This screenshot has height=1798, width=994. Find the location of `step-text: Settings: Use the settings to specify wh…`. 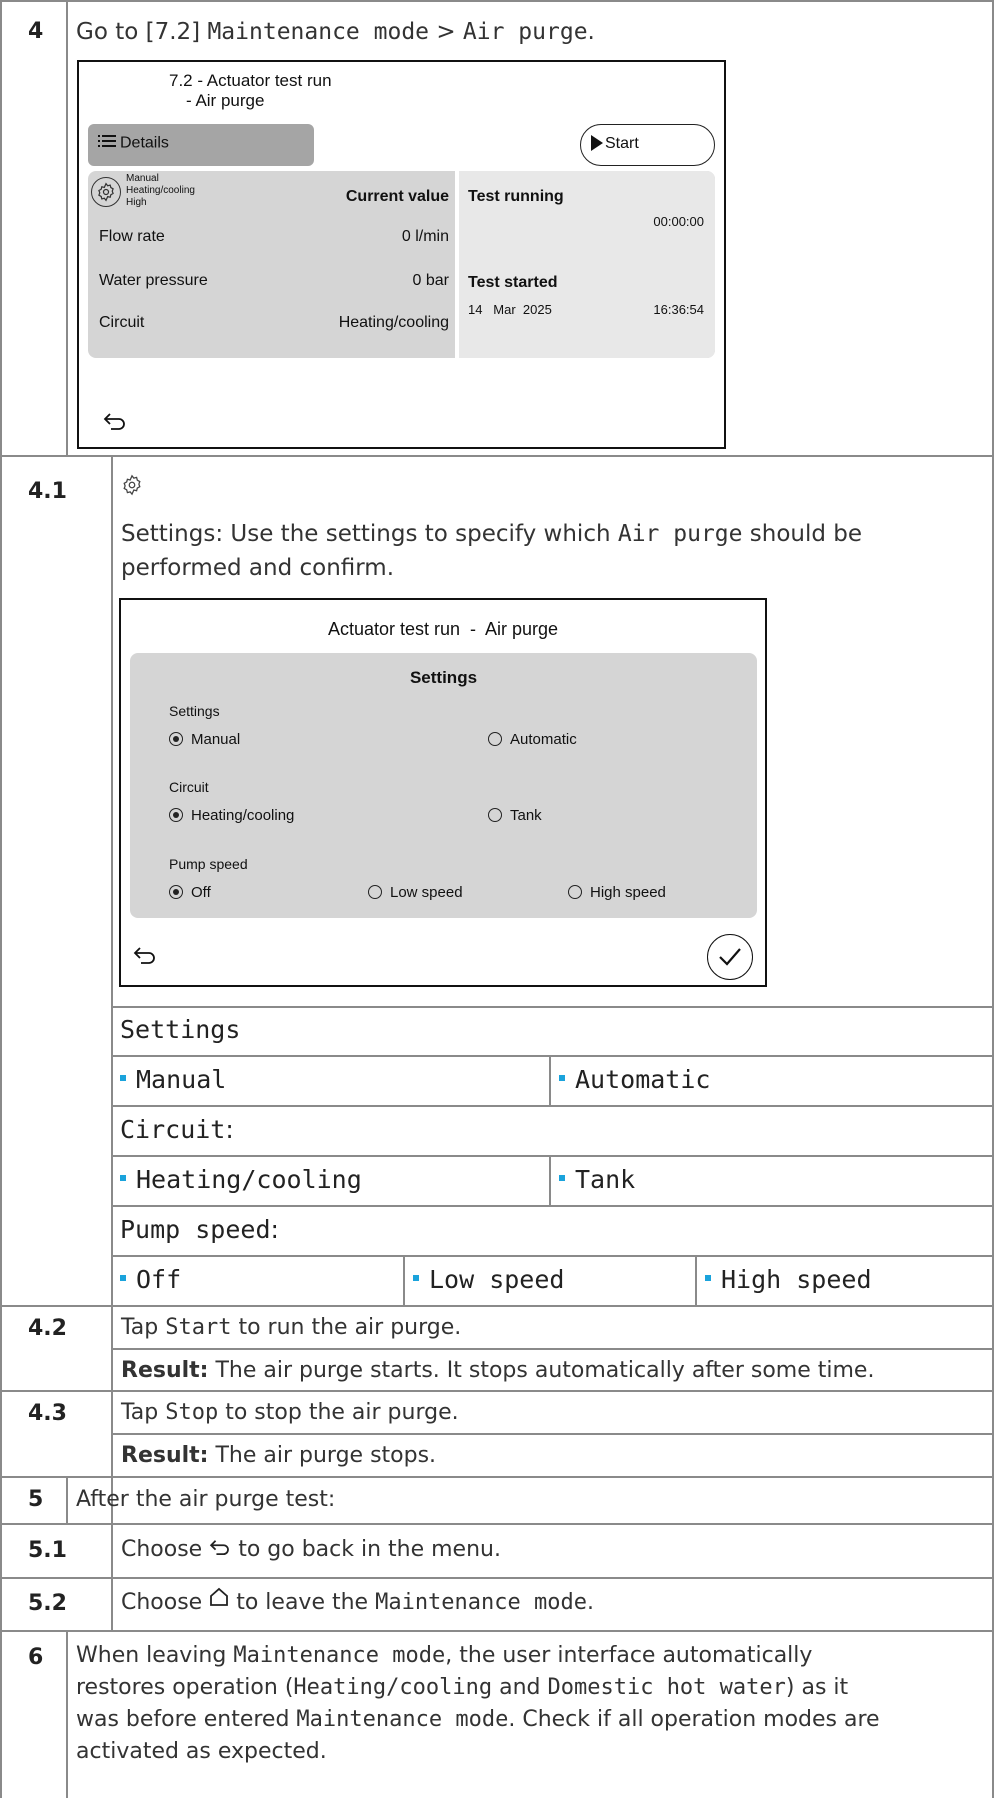

step-text: Settings: Use the settings to specify wh… is located at coordinates (369, 534).